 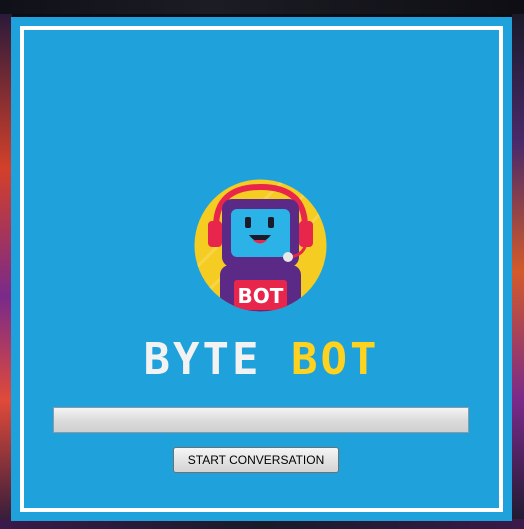 I want to click on app-title-word-2: BOT, so click(x=335, y=359).